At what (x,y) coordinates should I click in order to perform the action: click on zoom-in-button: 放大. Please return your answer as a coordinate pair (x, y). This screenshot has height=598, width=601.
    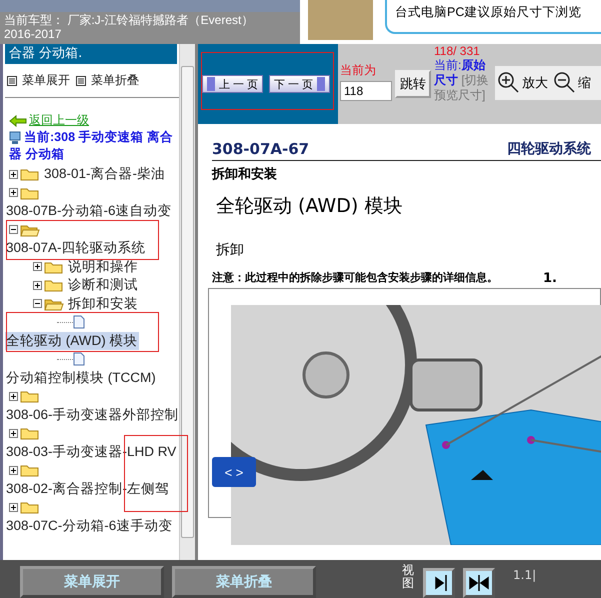
    Looking at the image, I should click on (523, 83).